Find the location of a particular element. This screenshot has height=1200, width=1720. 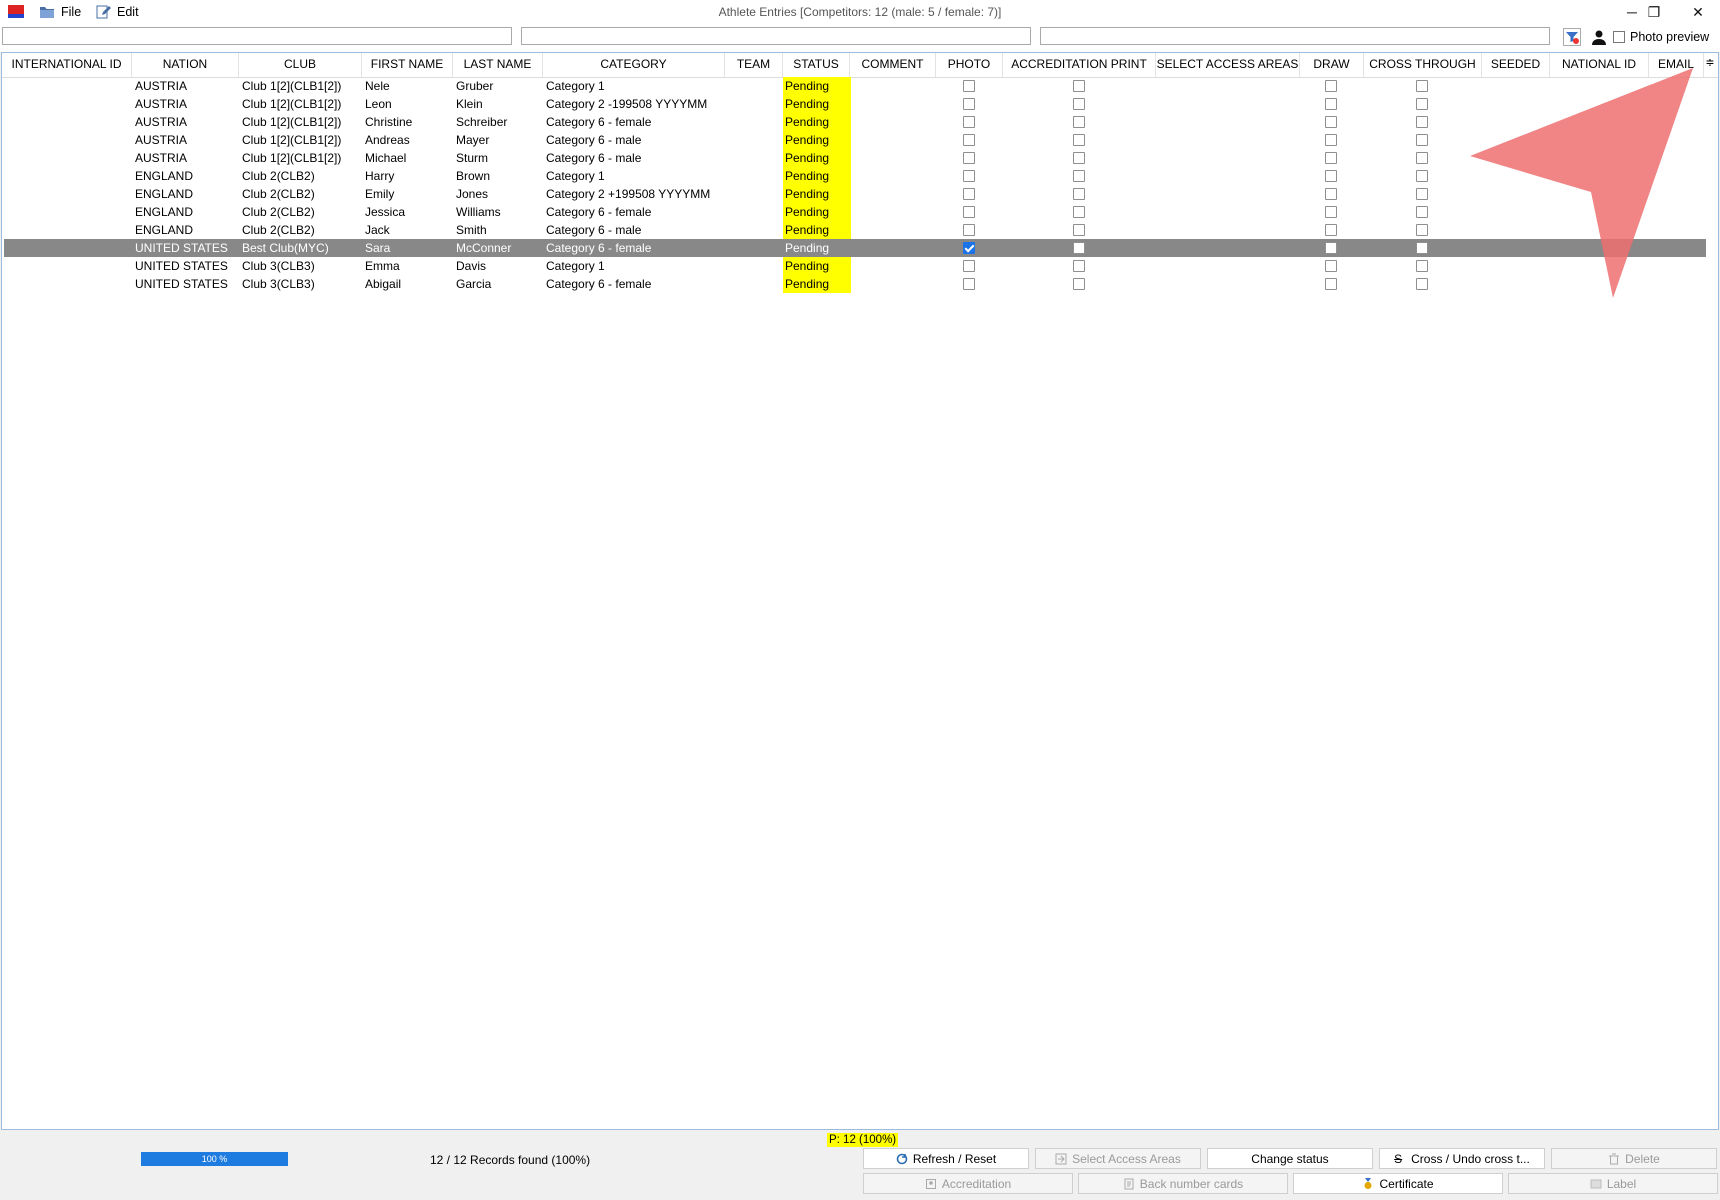

label-icon is located at coordinates (1596, 1183).